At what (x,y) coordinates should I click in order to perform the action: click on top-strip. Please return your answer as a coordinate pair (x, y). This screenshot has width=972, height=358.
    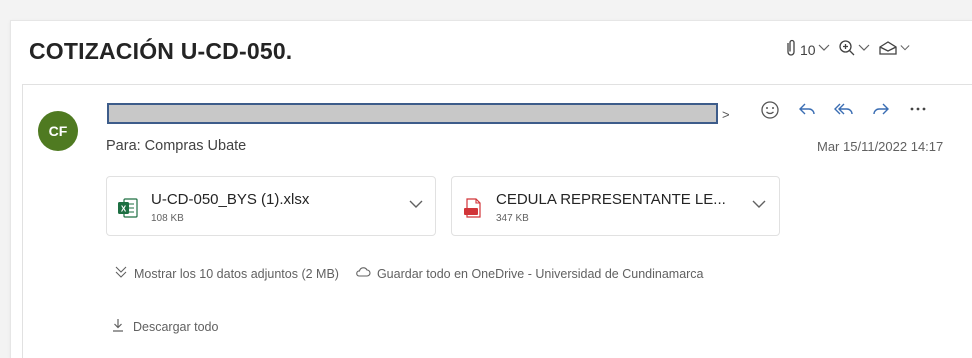
    Looking at the image, I should click on (486, 5).